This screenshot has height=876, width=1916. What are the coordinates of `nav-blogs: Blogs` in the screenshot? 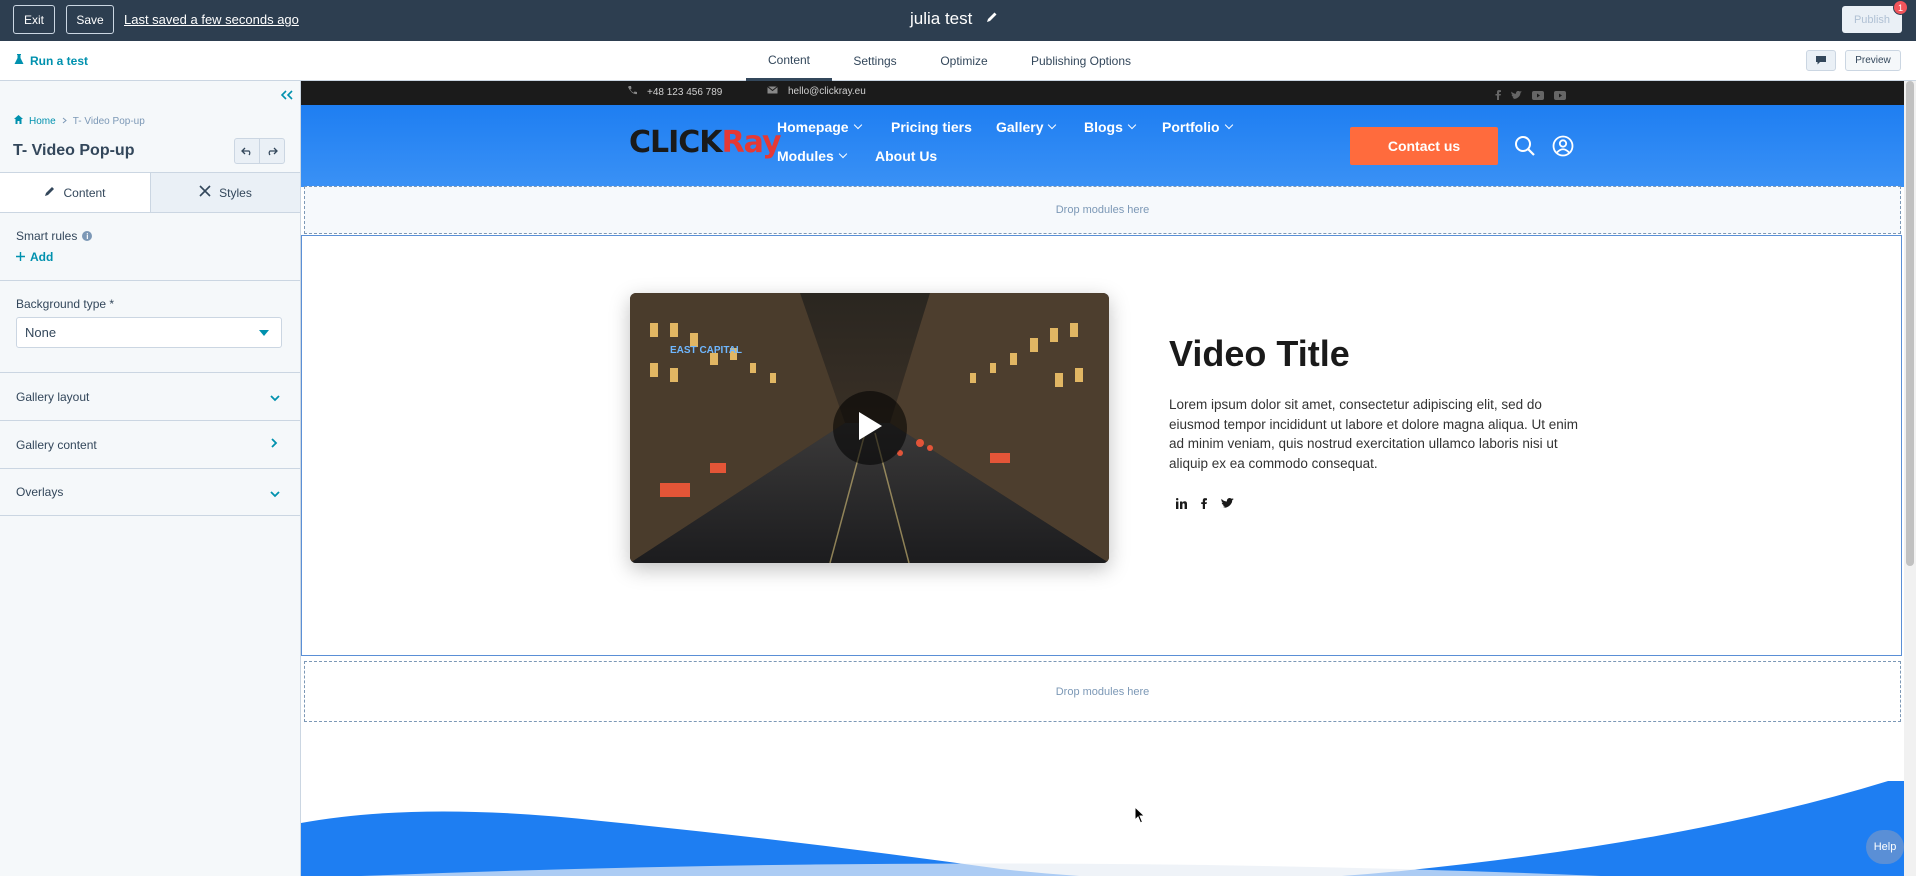 It's located at (1110, 127).